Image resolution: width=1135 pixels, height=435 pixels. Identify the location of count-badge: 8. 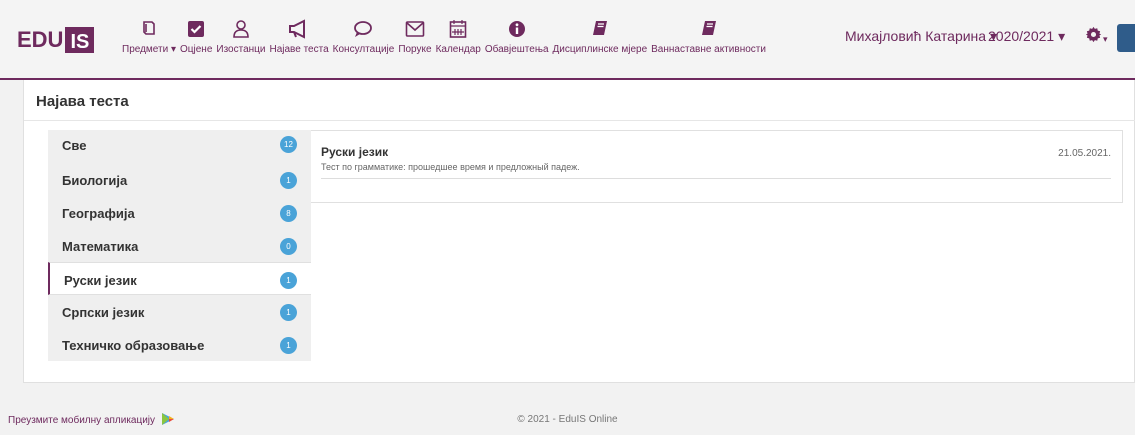
(288, 213).